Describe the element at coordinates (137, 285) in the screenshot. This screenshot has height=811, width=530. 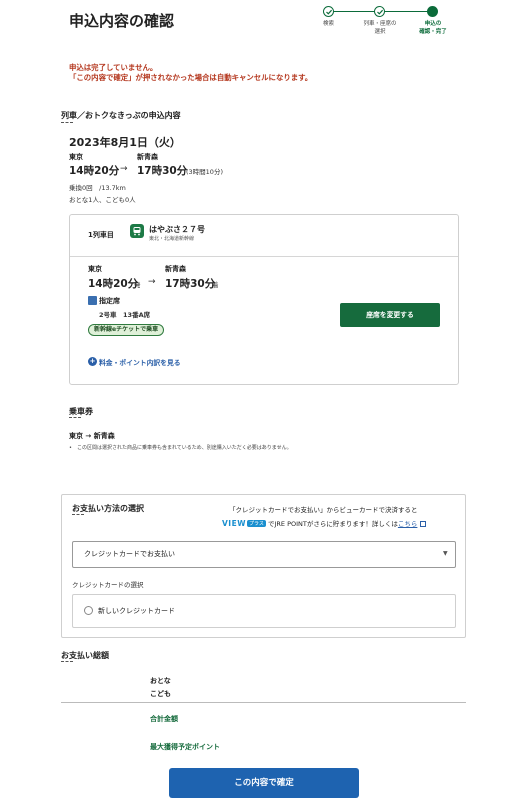
I see `leg-depart-suffix: 発` at that location.